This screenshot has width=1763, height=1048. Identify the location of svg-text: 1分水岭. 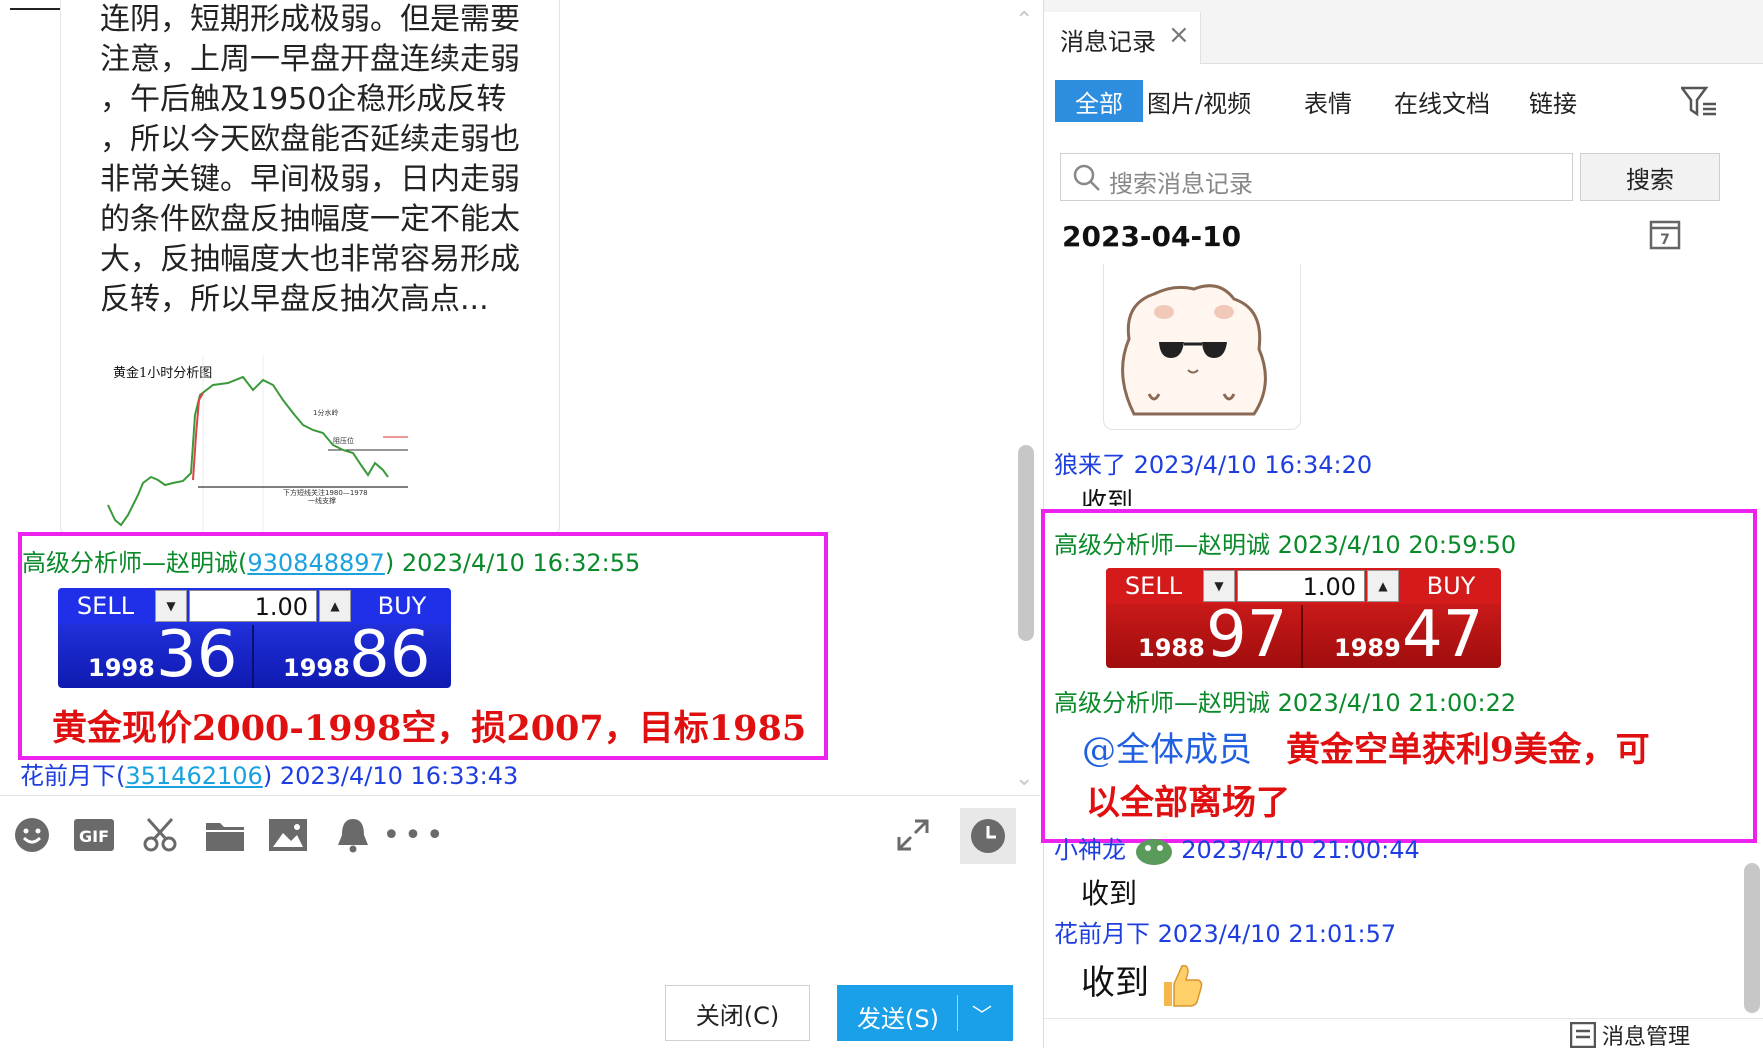
(325, 412).